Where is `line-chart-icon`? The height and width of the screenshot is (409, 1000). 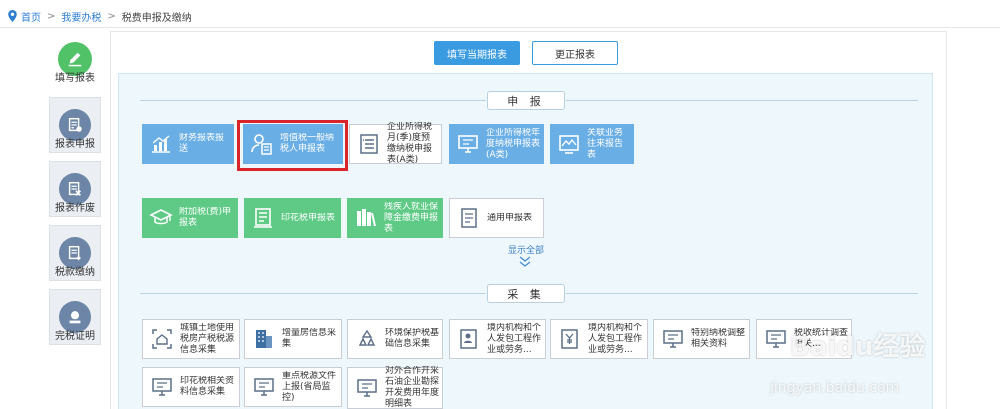 line-chart-icon is located at coordinates (569, 144).